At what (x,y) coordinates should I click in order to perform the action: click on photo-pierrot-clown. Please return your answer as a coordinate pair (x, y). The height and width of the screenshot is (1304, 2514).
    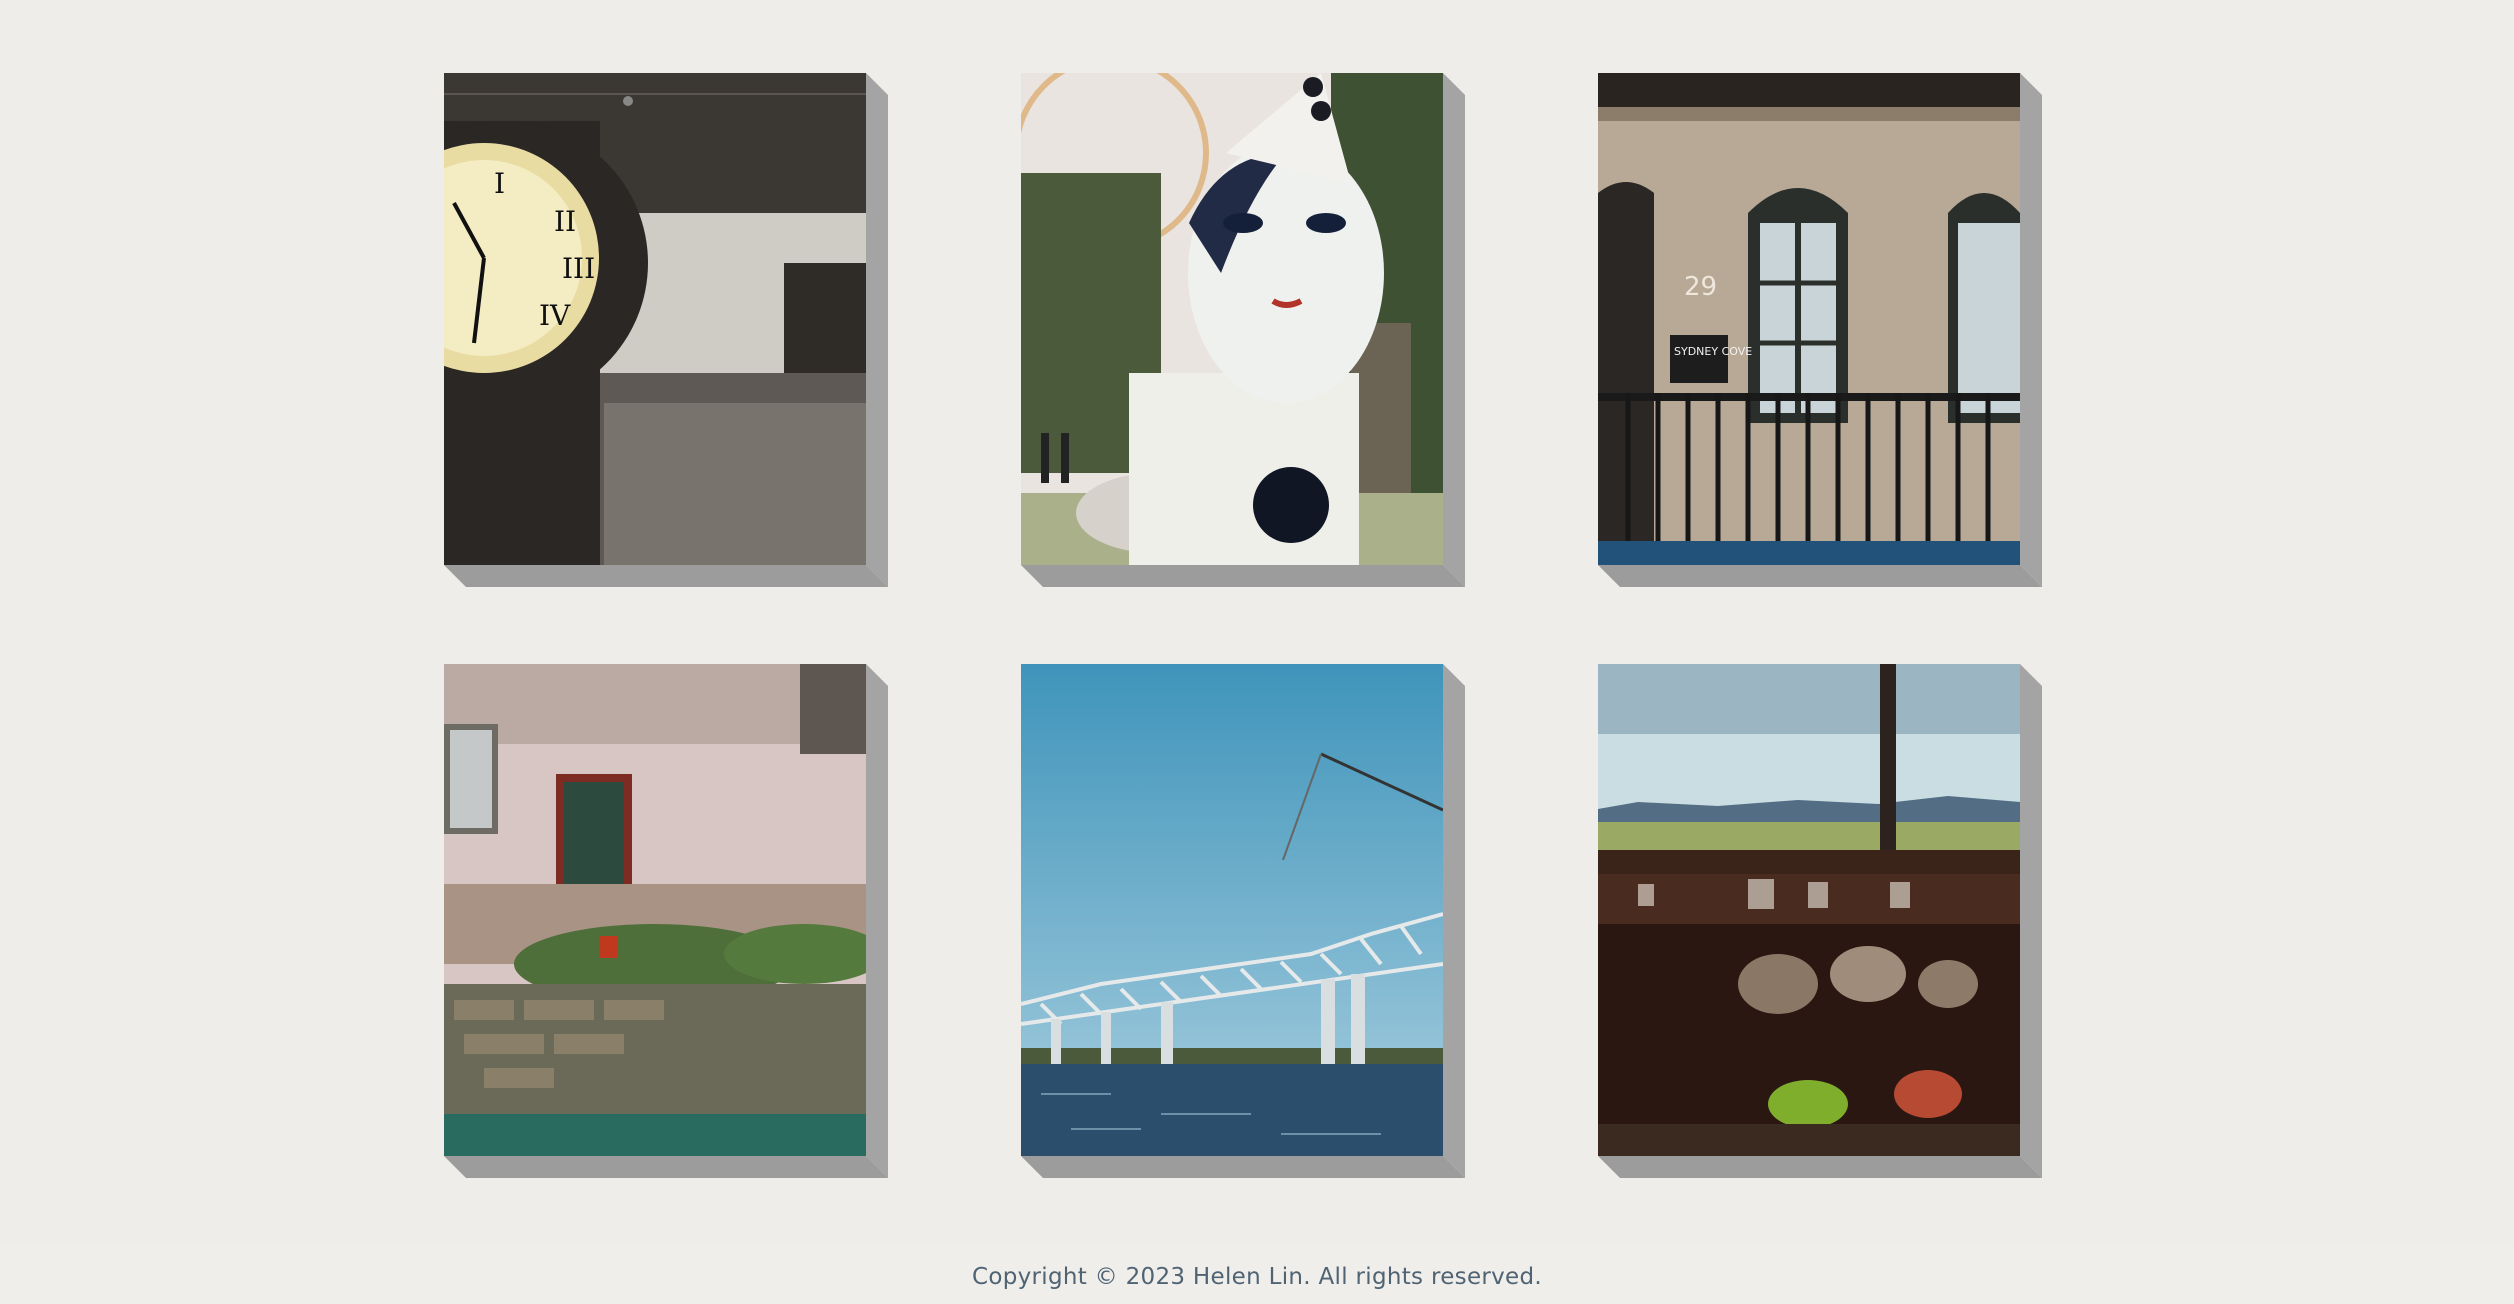
    Looking at the image, I should click on (1232, 319).